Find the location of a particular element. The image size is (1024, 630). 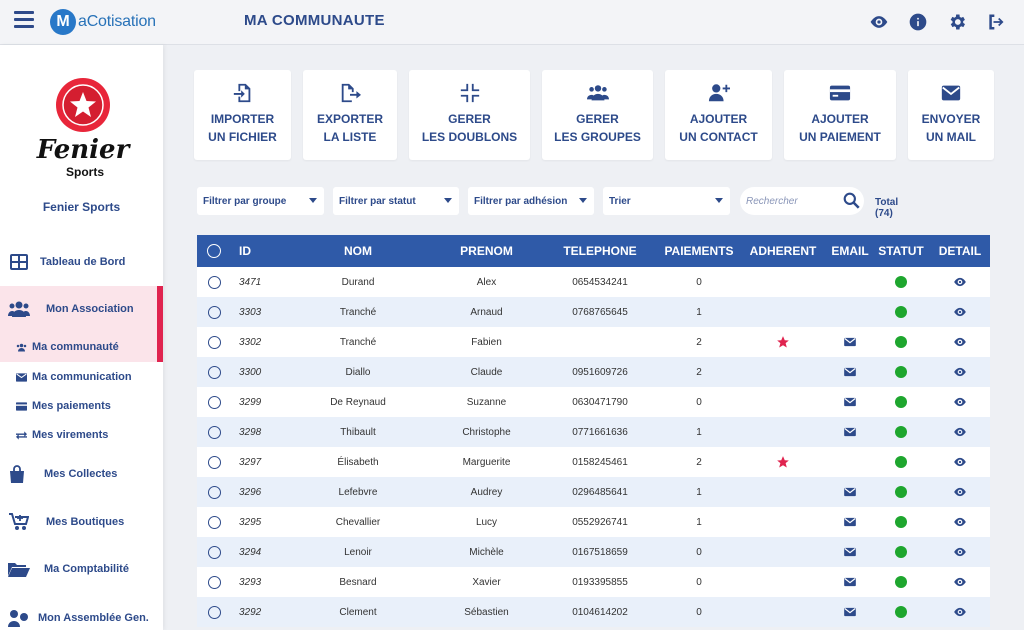

cell-id: 3298 is located at coordinates (250, 432).